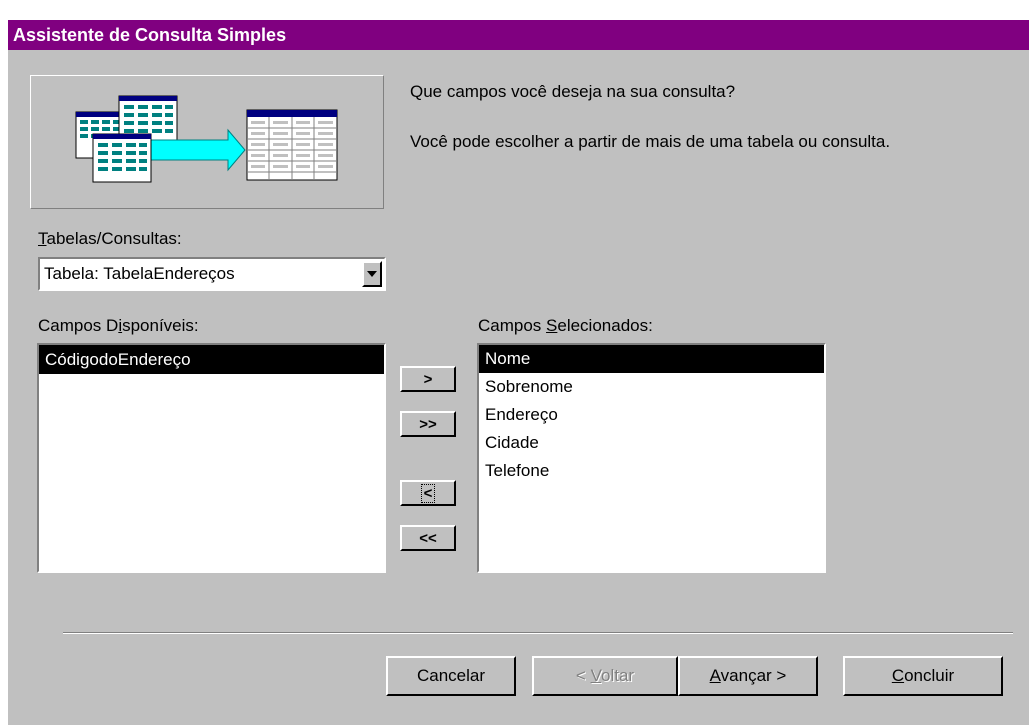 The height and width of the screenshot is (725, 1029). I want to click on wizard-illustration, so click(207, 142).